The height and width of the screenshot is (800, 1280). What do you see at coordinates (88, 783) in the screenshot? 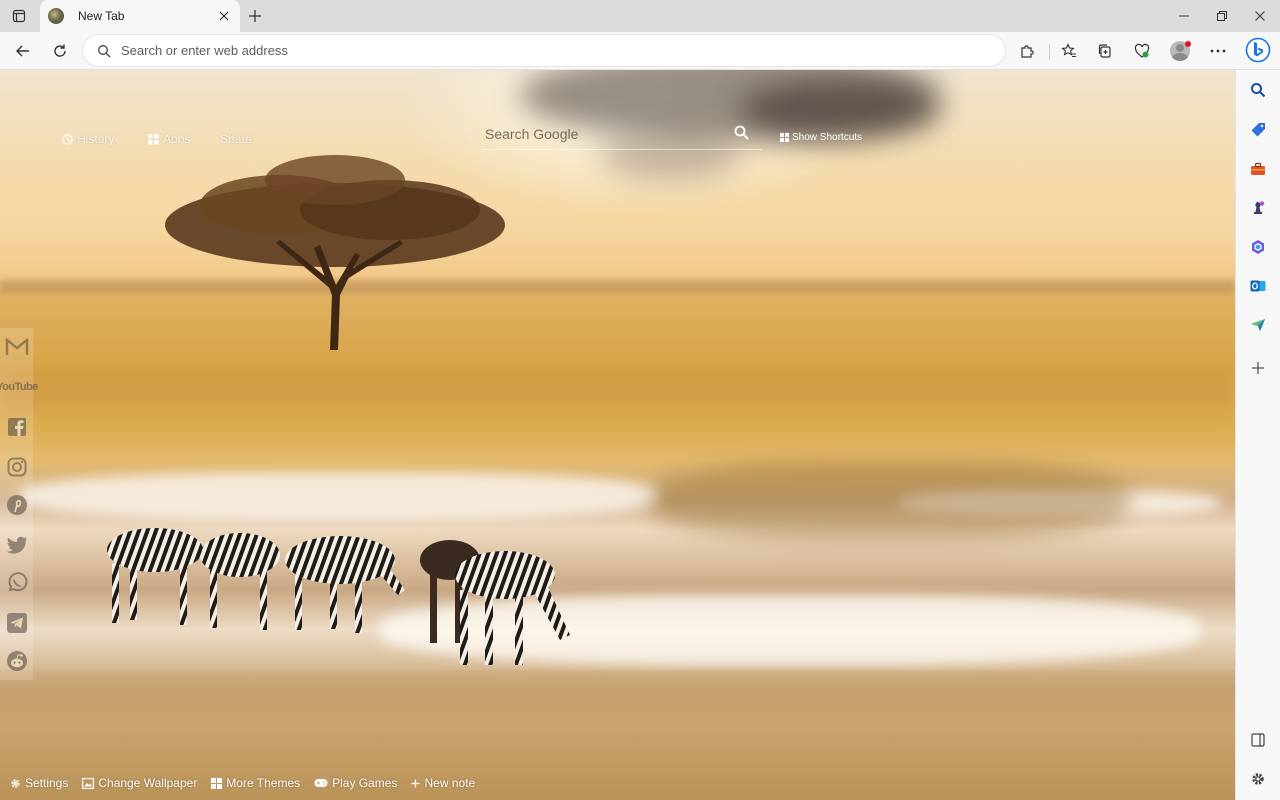
I see `picture-icon` at bounding box center [88, 783].